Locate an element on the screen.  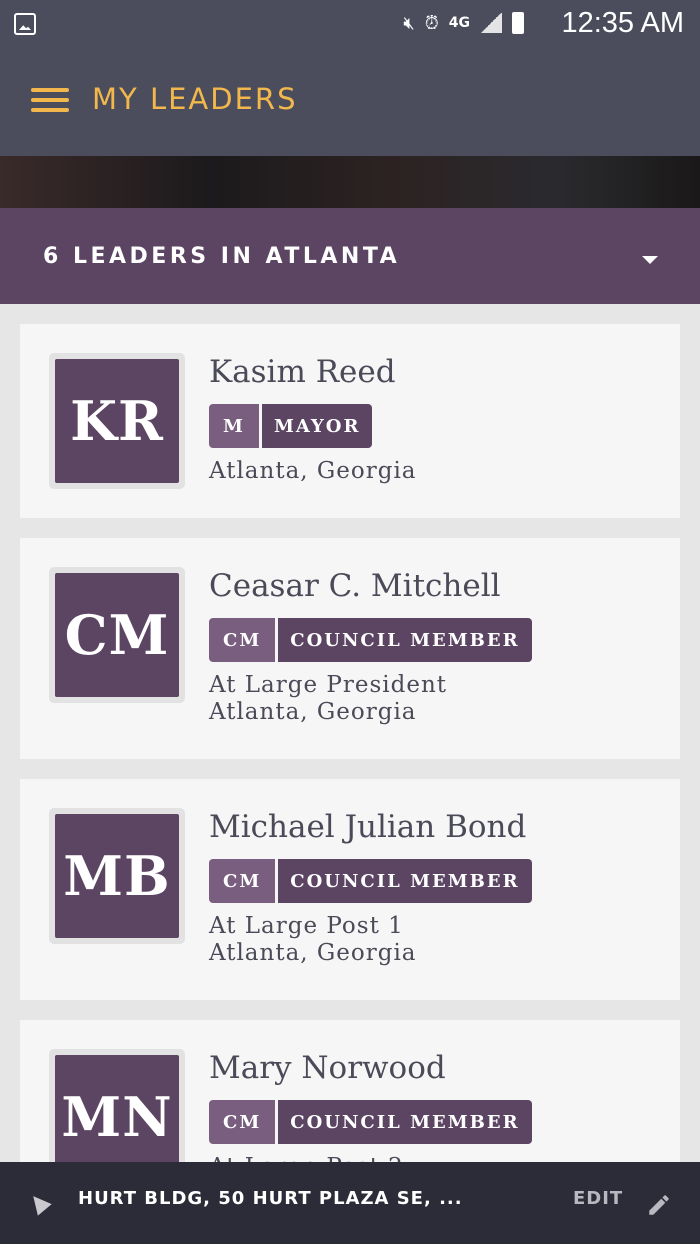
leader-detail-line: At Large President is located at coordinates (328, 685).